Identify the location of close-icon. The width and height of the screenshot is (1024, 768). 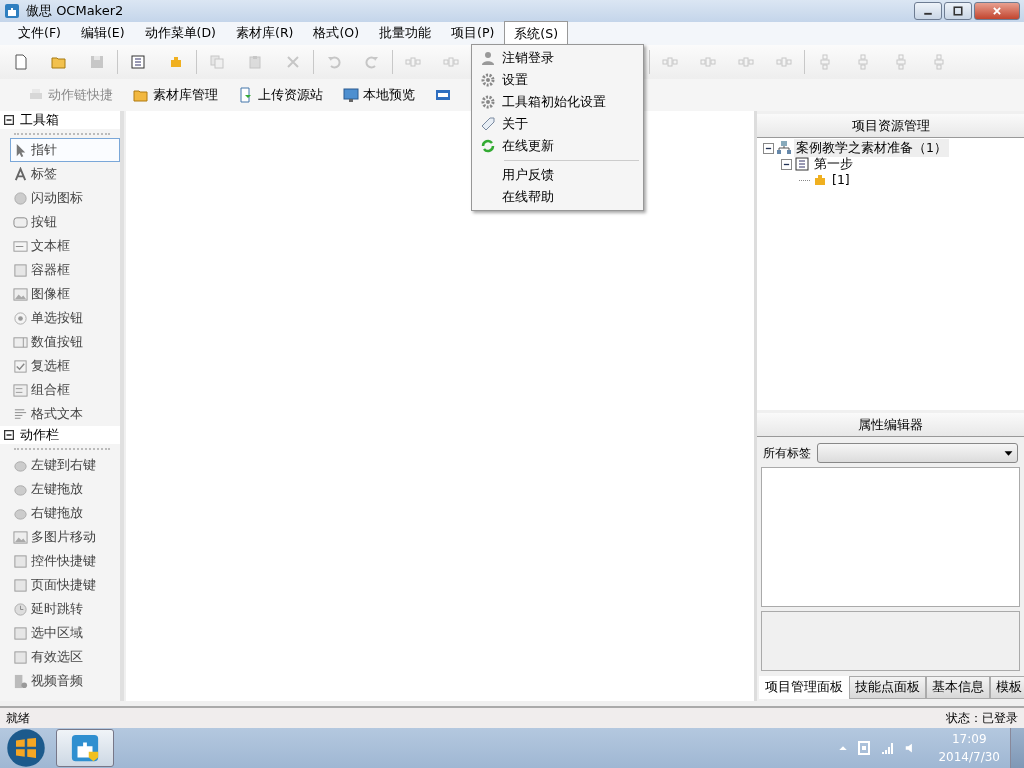
(293, 62).